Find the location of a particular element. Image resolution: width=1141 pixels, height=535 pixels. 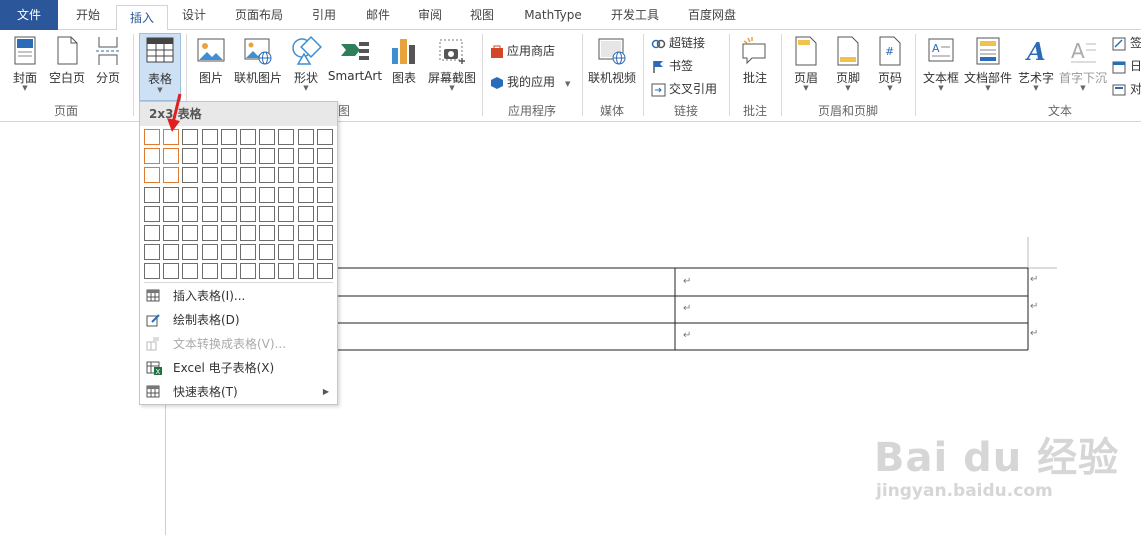

menu-quick-tables: 快速表格(T) ▶ is located at coordinates (238, 392).